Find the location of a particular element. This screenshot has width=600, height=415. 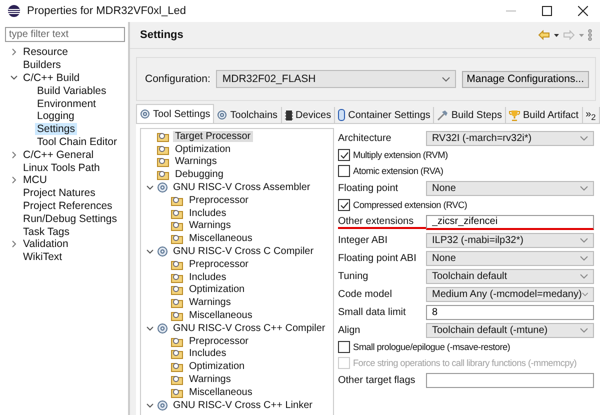

dropdown: ILP32 (-mabi=ilp32*) is located at coordinates (510, 240).